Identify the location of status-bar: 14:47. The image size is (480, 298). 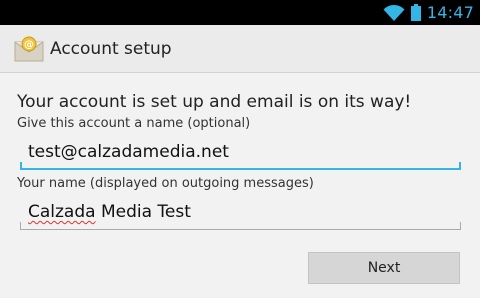
(240, 12).